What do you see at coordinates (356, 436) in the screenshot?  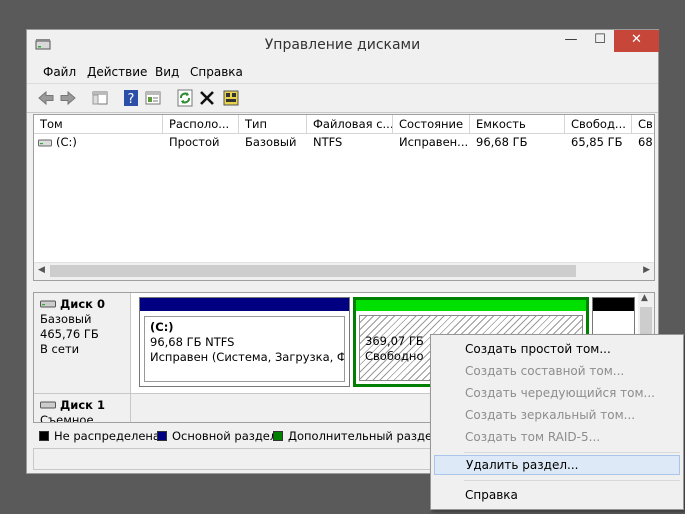 I see `legend-extended: Дополнительный раздел` at bounding box center [356, 436].